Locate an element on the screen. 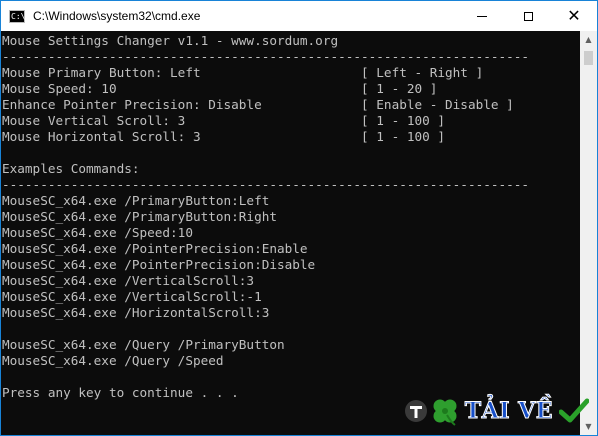  console-line: Mouse Horizontal Scroll: 3 [ 1 - 100 ] is located at coordinates (224, 136).